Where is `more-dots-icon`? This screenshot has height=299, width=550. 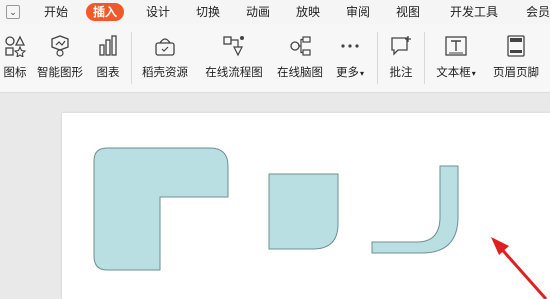
more-dots-icon is located at coordinates (350, 46).